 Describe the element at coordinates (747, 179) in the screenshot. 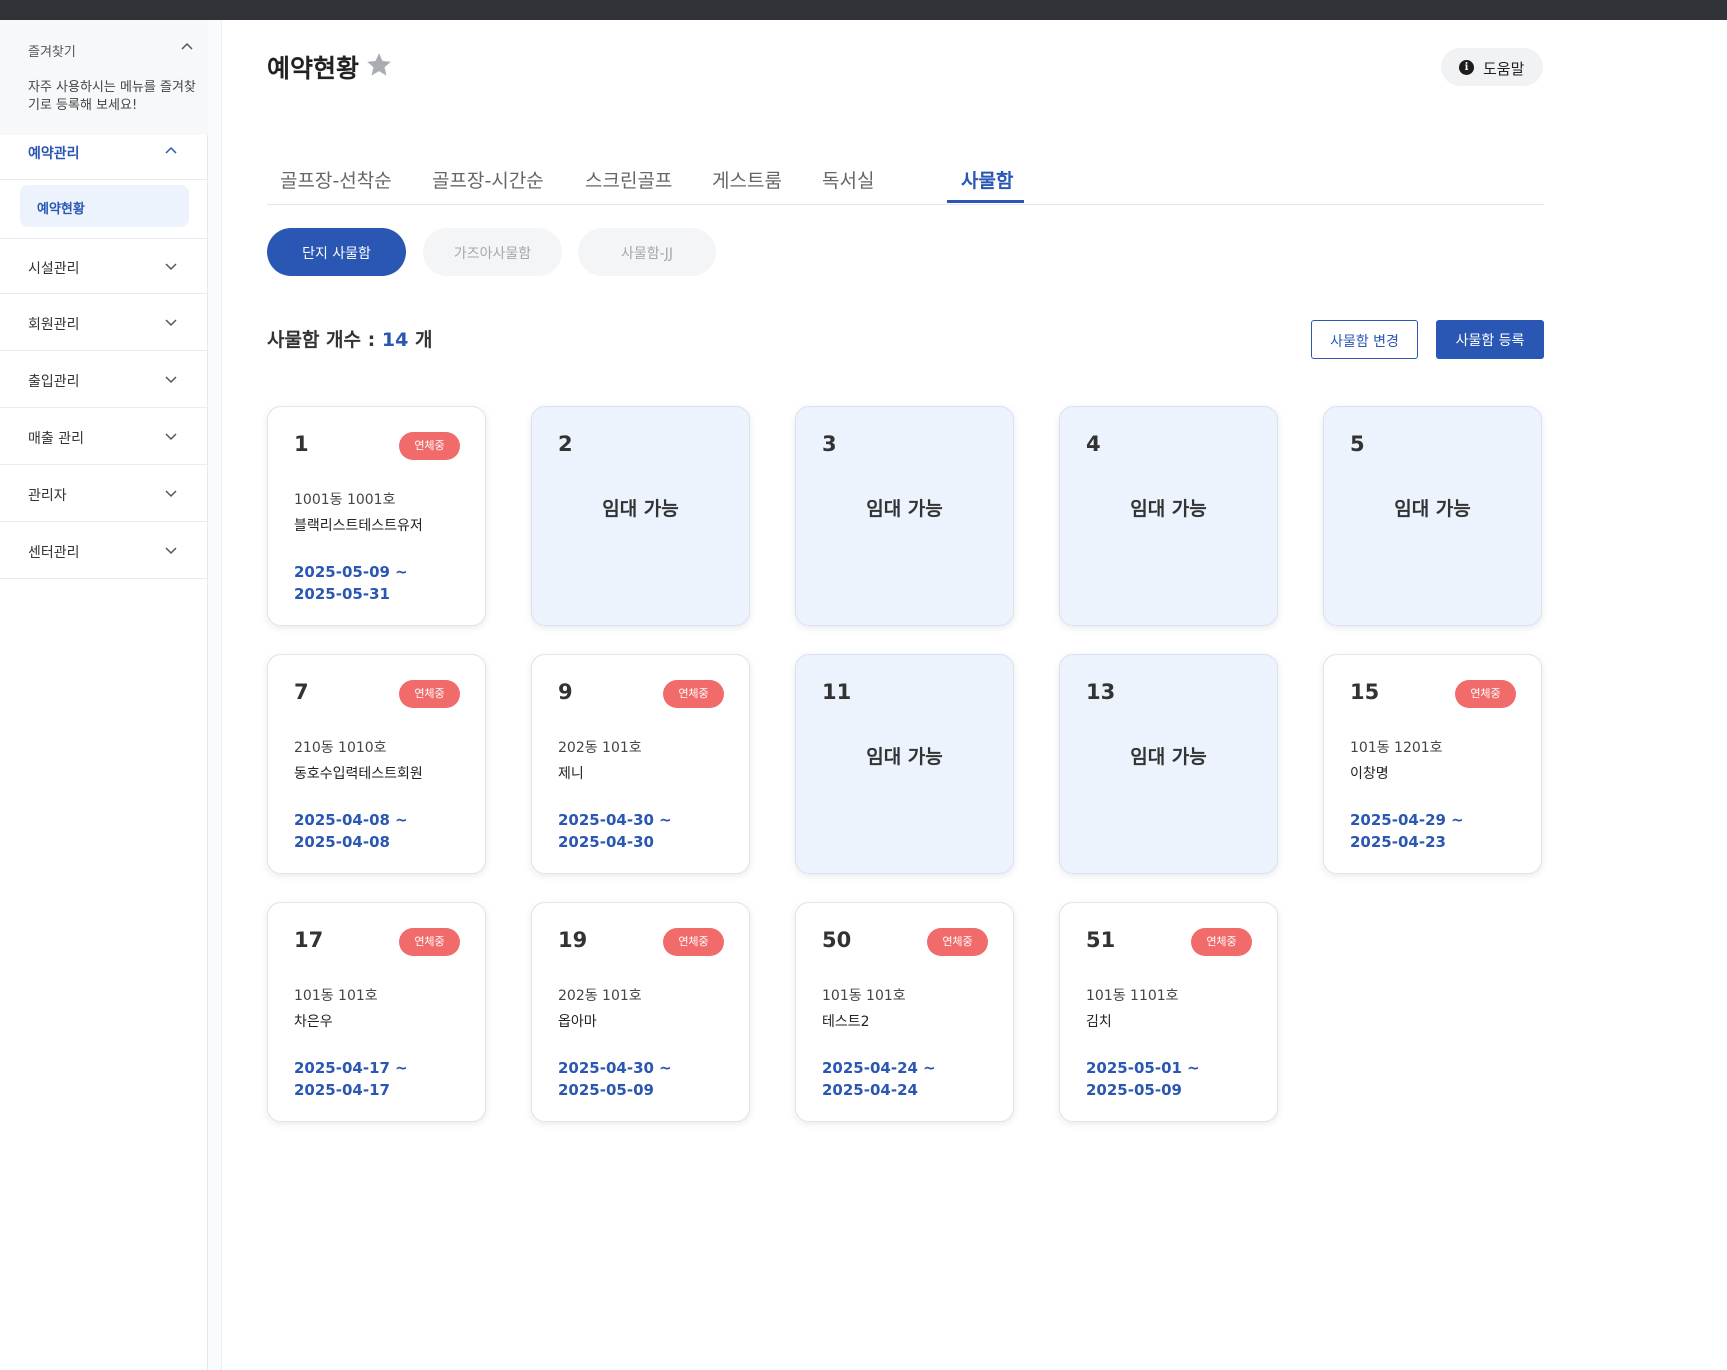

I see `tab-guest-room: 게스트룸` at that location.